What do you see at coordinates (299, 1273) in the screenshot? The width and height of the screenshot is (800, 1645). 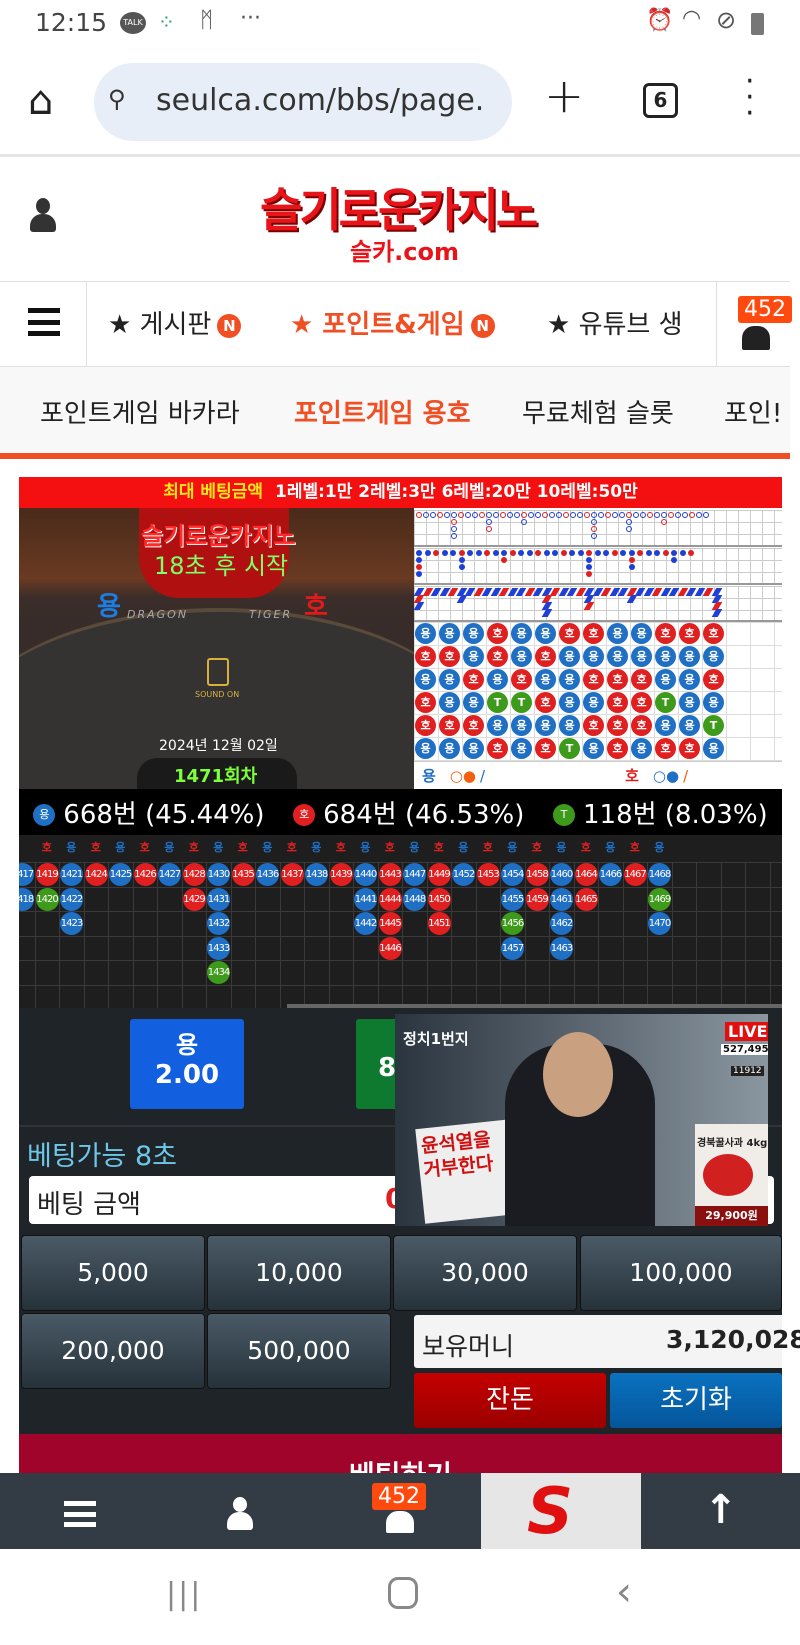 I see `chip-button: 10,000` at bounding box center [299, 1273].